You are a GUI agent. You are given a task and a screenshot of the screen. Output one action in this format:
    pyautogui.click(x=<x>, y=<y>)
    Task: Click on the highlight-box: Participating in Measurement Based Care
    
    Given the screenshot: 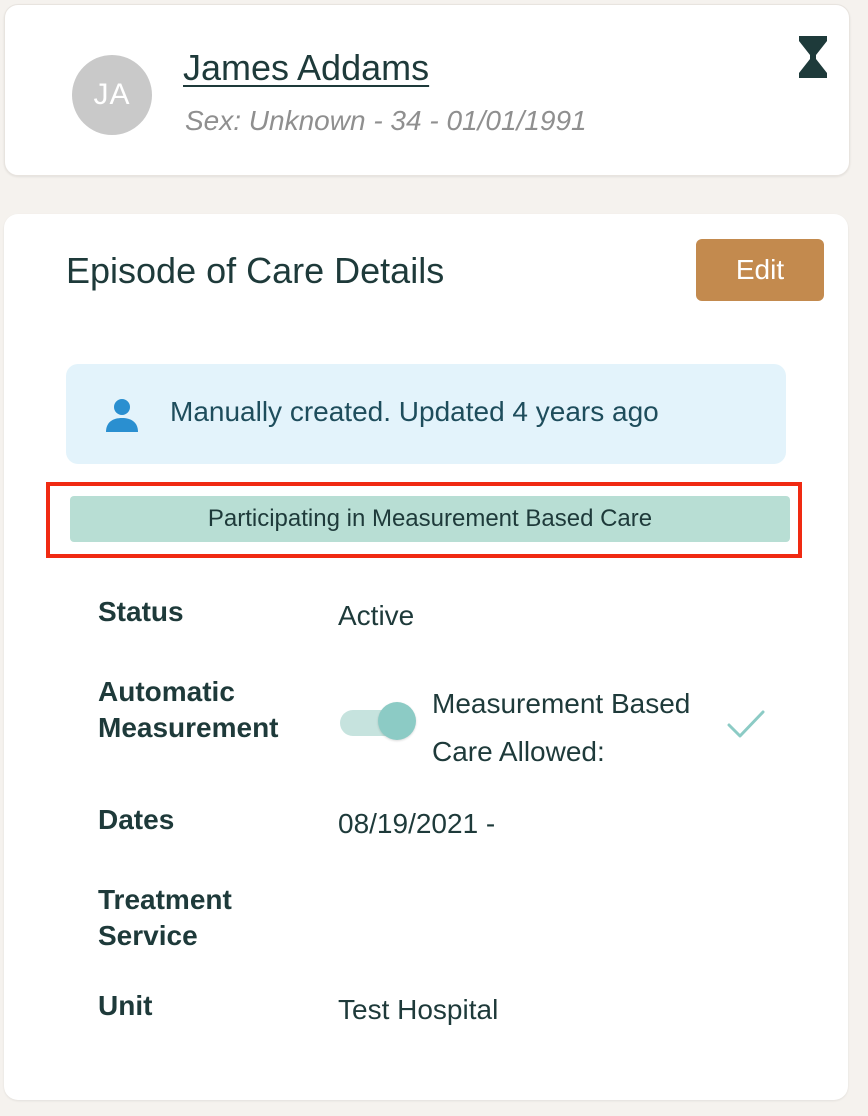 What is the action you would take?
    pyautogui.click(x=424, y=520)
    